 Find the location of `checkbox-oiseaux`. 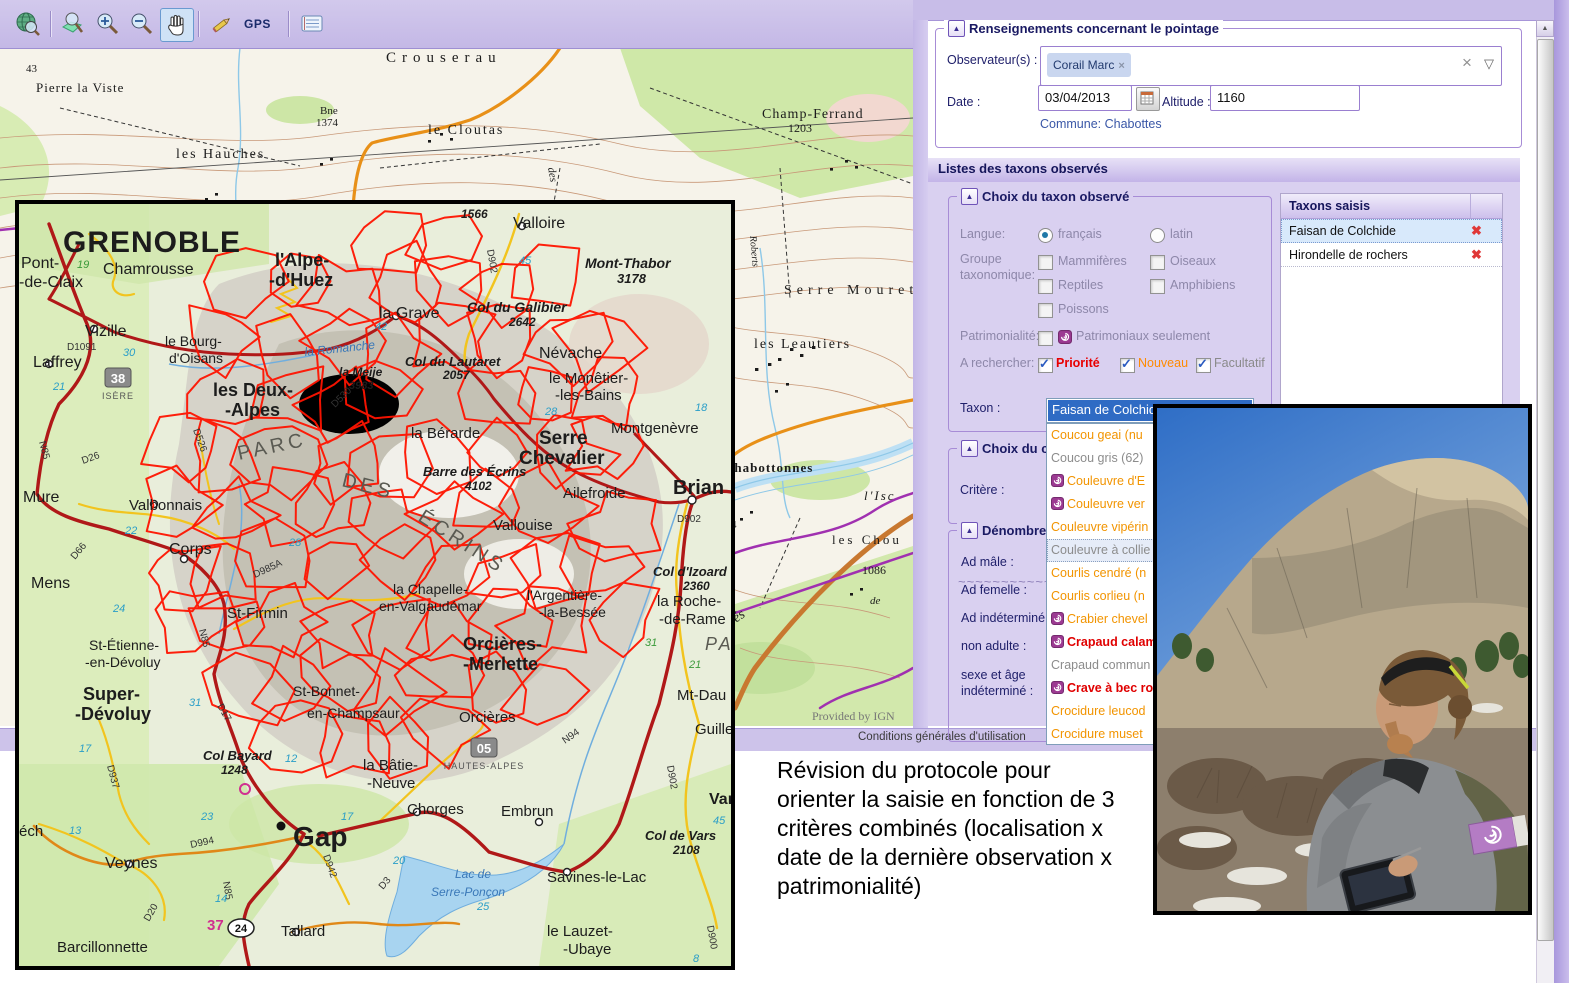

checkbox-oiseaux is located at coordinates (1157, 262).